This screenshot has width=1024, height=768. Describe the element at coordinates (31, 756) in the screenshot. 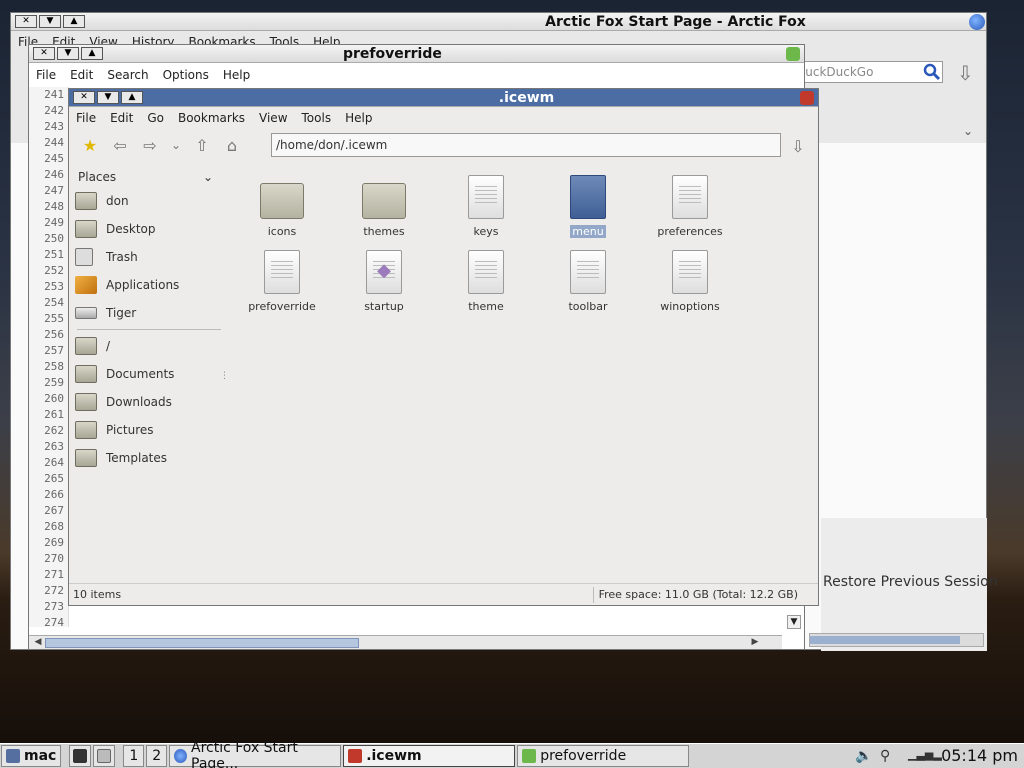

I see `start-menu-button: mac` at that location.